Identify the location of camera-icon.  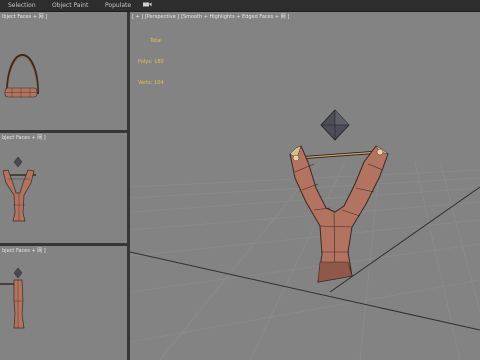
(147, 4).